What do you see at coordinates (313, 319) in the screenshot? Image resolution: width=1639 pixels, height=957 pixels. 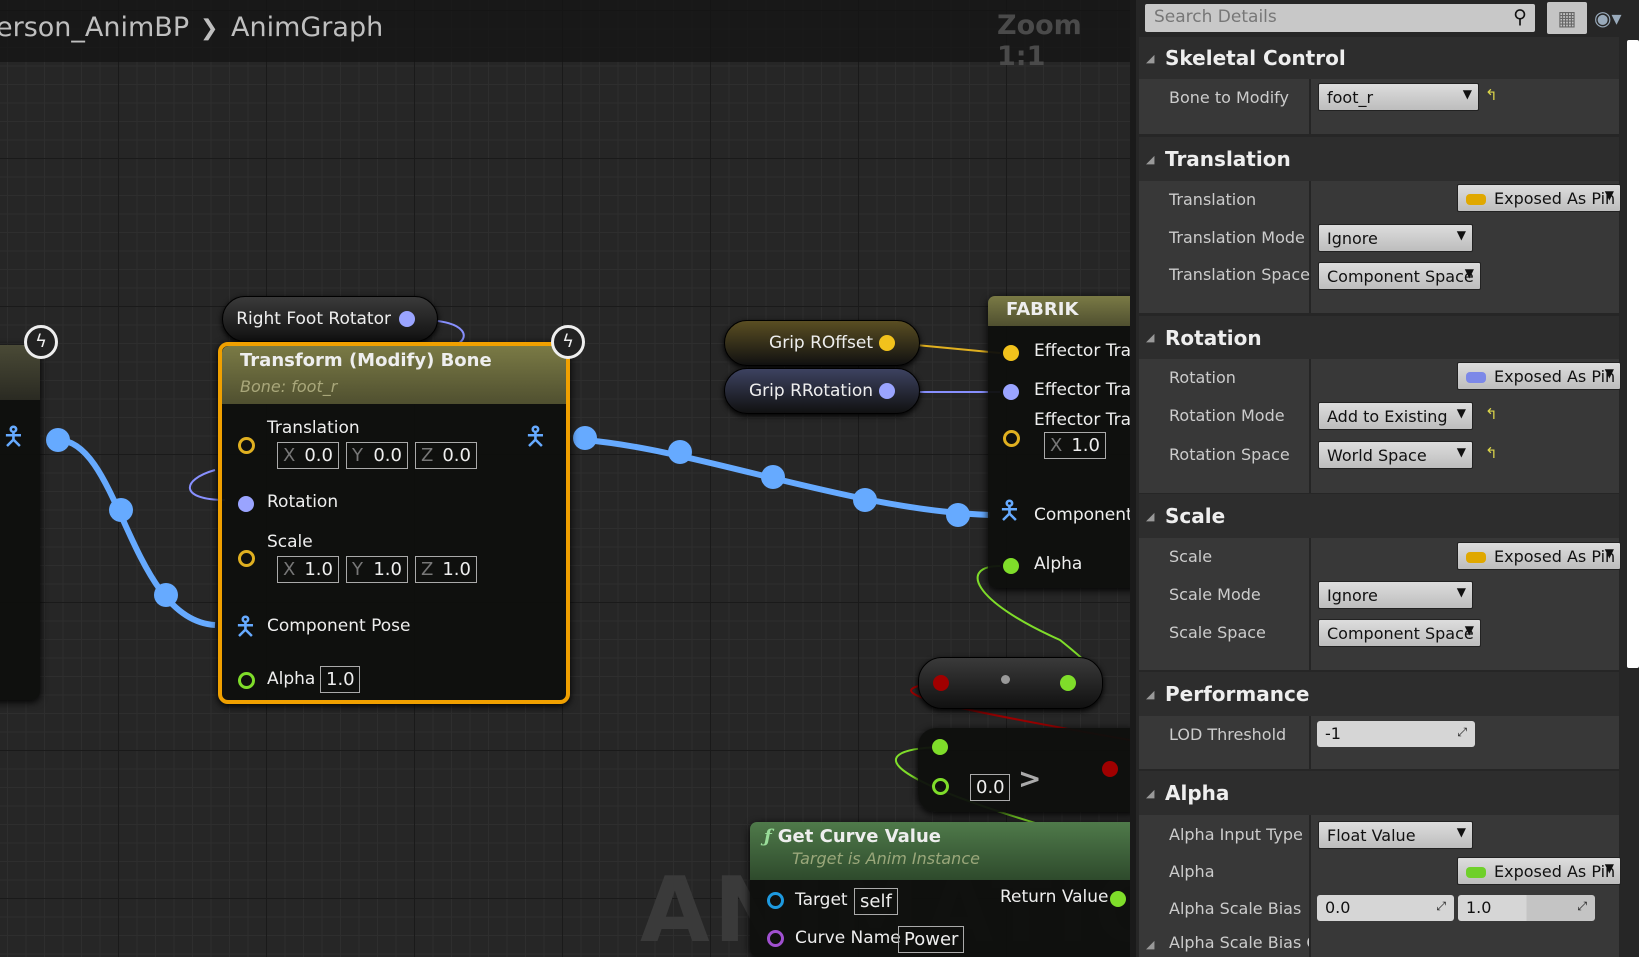 I see `variable-label: Right Foot Rotator` at bounding box center [313, 319].